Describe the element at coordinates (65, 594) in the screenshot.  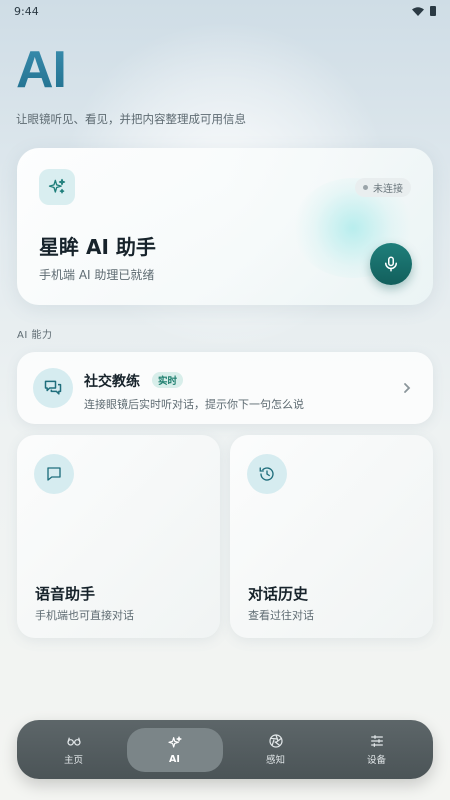
I see `voice-assistant-title: 语音助手` at that location.